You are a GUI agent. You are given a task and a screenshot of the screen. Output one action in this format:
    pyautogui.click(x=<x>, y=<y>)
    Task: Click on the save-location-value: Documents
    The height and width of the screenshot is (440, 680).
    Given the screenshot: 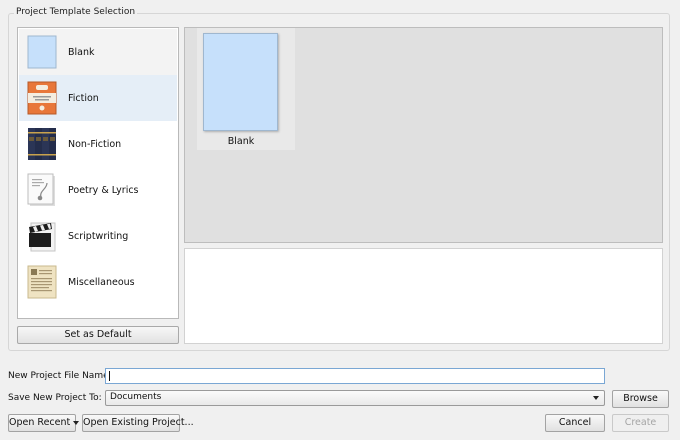 What is the action you would take?
    pyautogui.click(x=136, y=397)
    